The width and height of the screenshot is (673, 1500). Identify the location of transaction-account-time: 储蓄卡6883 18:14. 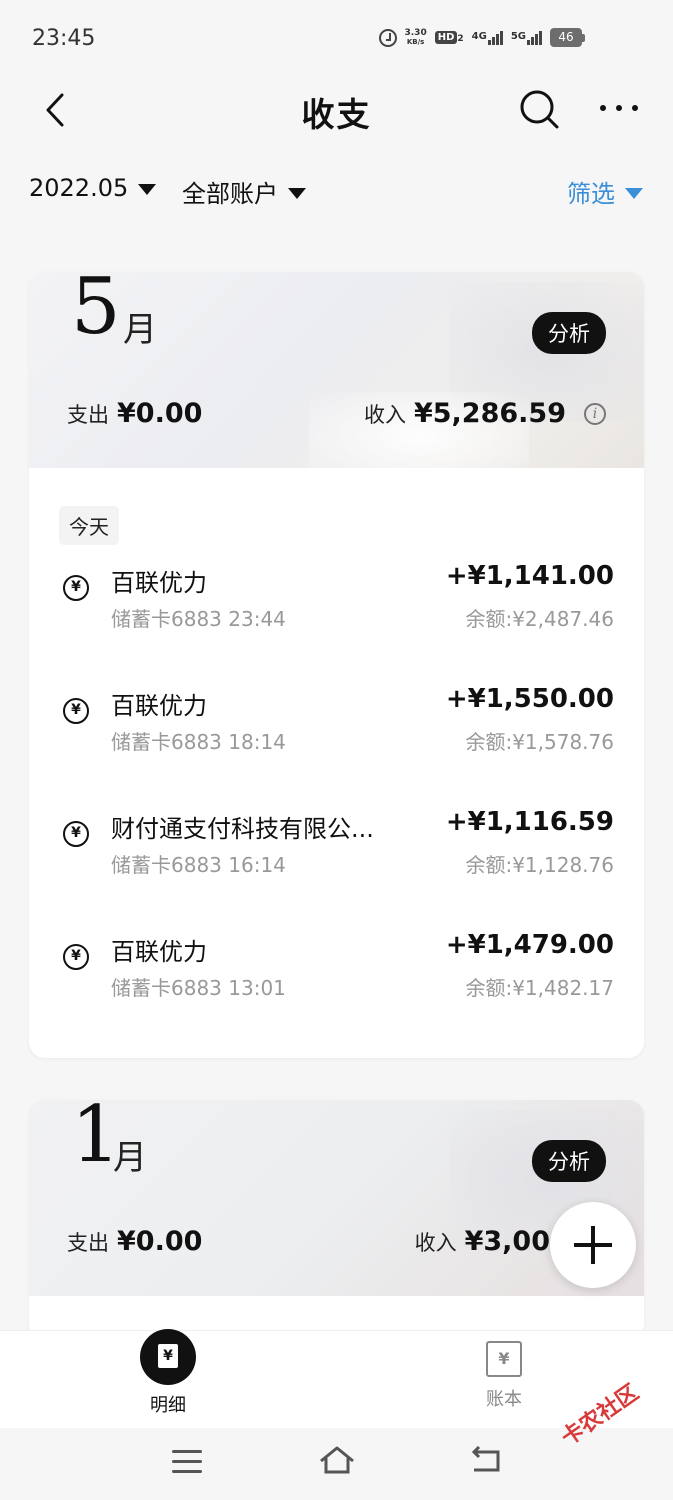
(198, 742).